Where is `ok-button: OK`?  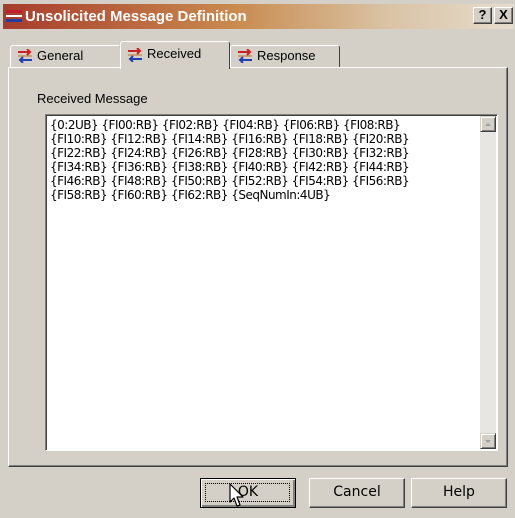 ok-button: OK is located at coordinates (248, 493).